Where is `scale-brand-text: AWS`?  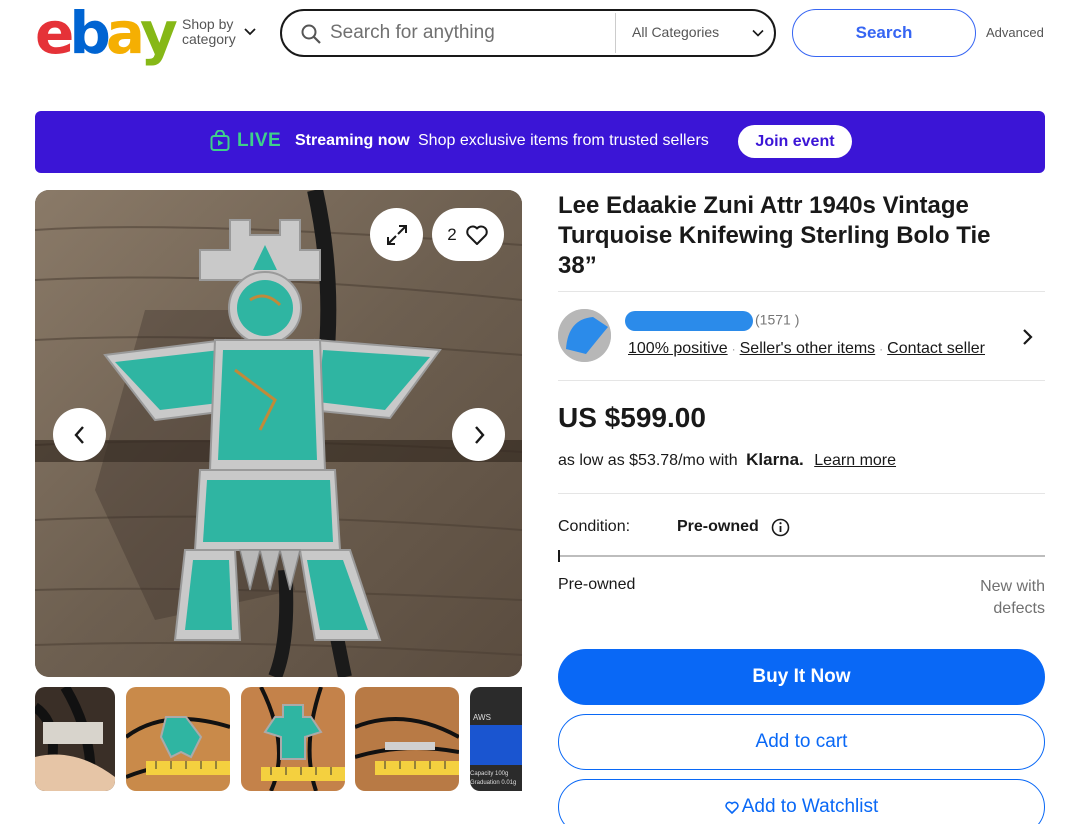 scale-brand-text: AWS is located at coordinates (482, 717).